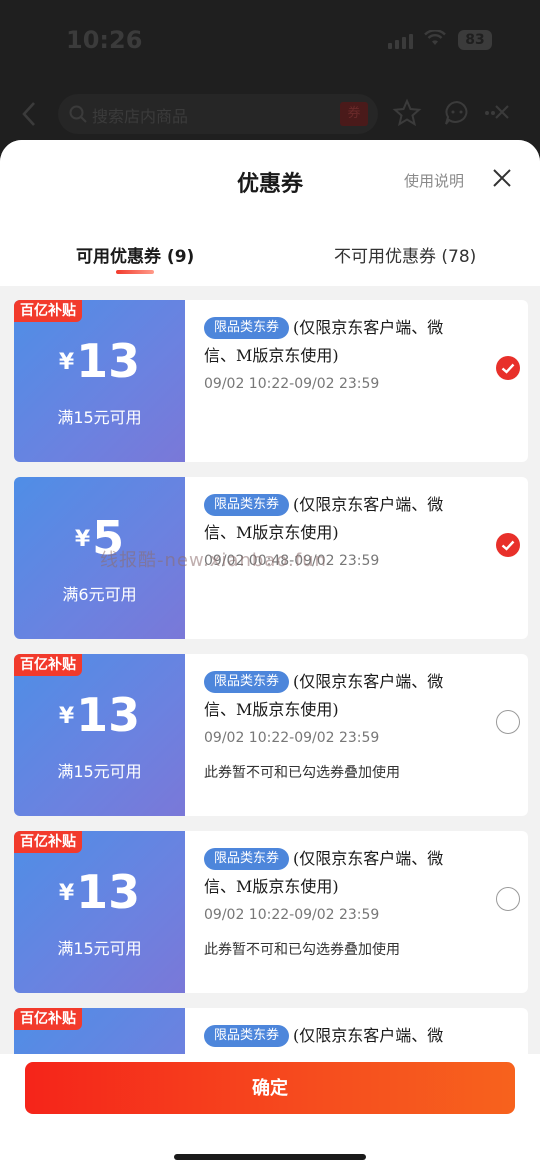  What do you see at coordinates (400, 41) in the screenshot?
I see `signal-icon` at bounding box center [400, 41].